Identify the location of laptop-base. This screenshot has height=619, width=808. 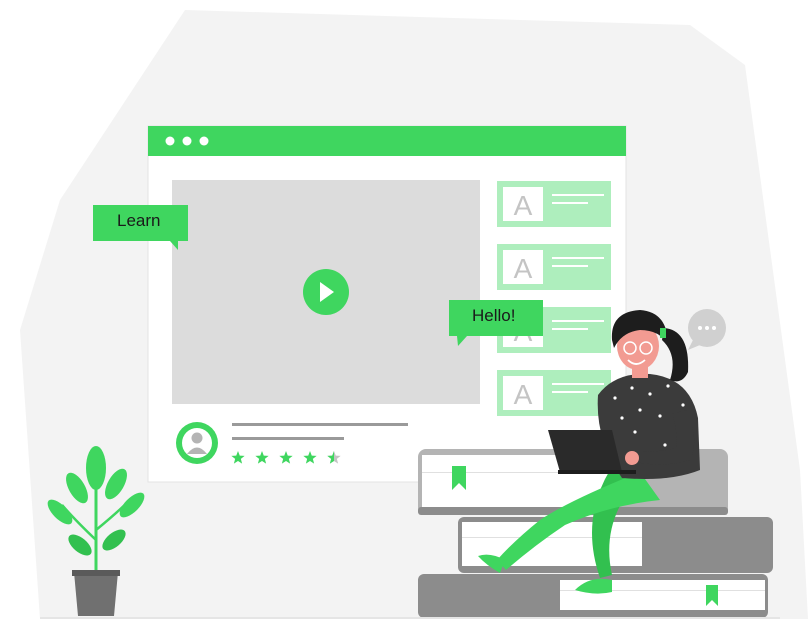
(597, 472).